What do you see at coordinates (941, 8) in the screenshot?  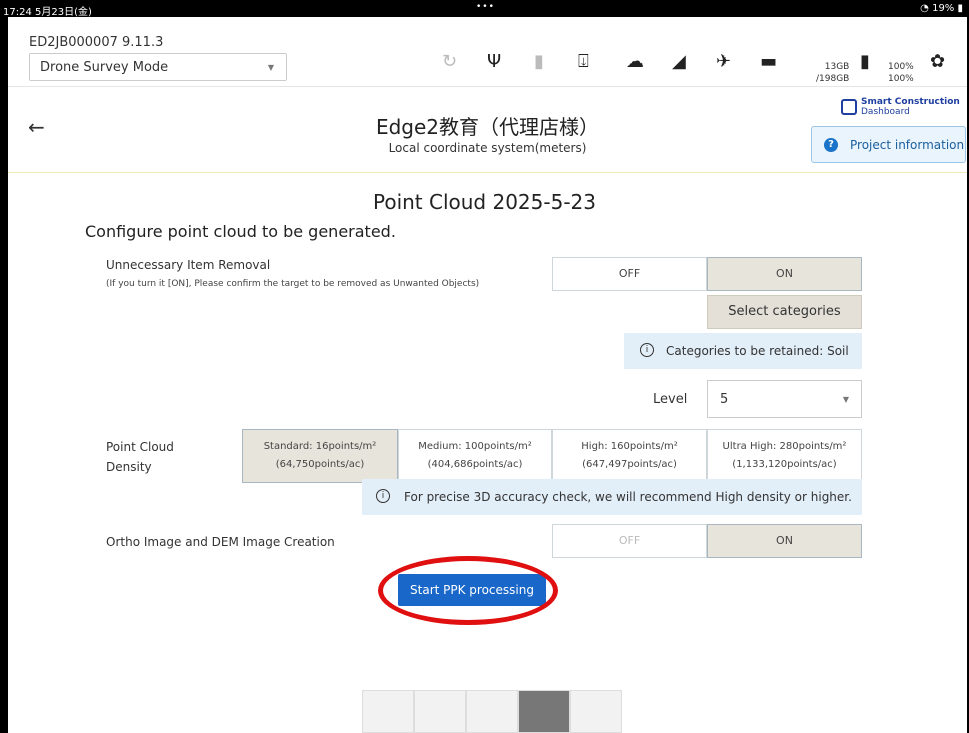 I see `device-battery: ◔ 19% ▮` at bounding box center [941, 8].